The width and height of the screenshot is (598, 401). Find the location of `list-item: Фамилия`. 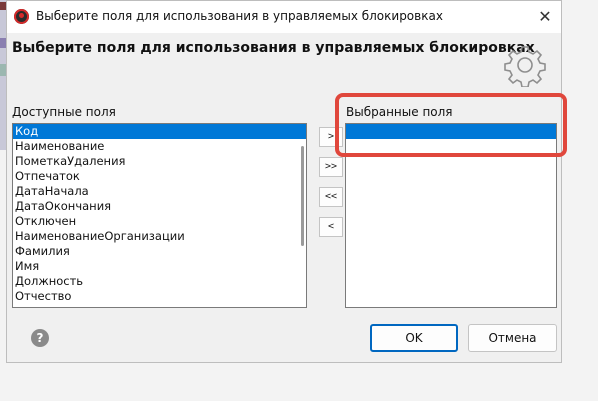

list-item: Фамилия is located at coordinates (159, 251).